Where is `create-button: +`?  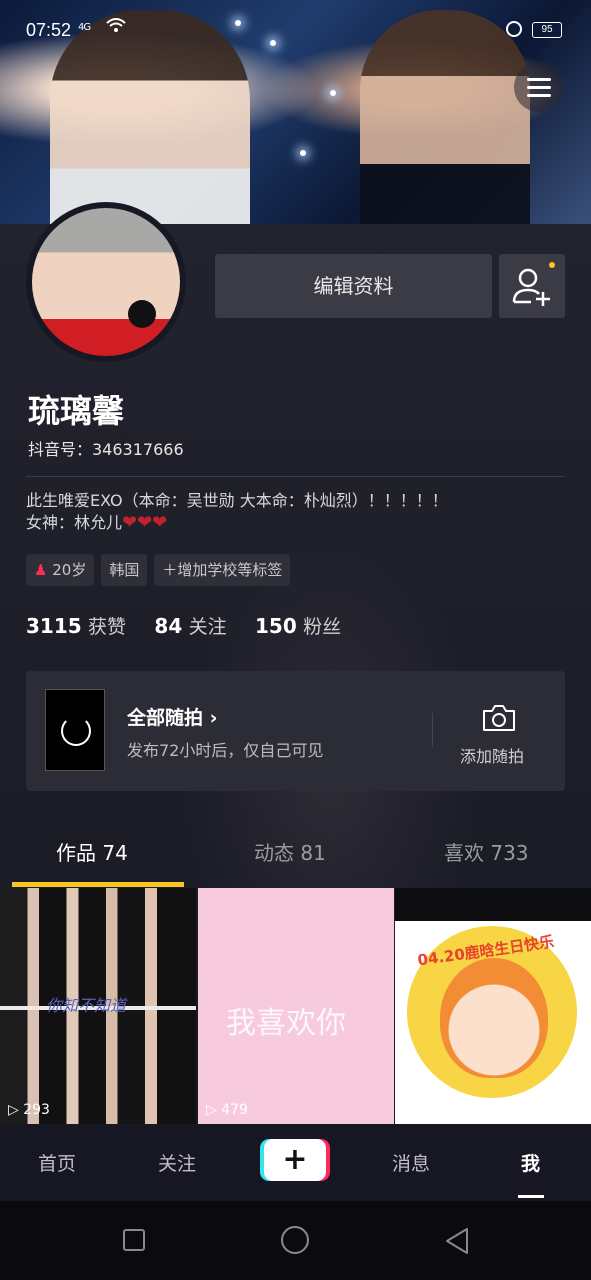
create-button: + is located at coordinates (295, 1160).